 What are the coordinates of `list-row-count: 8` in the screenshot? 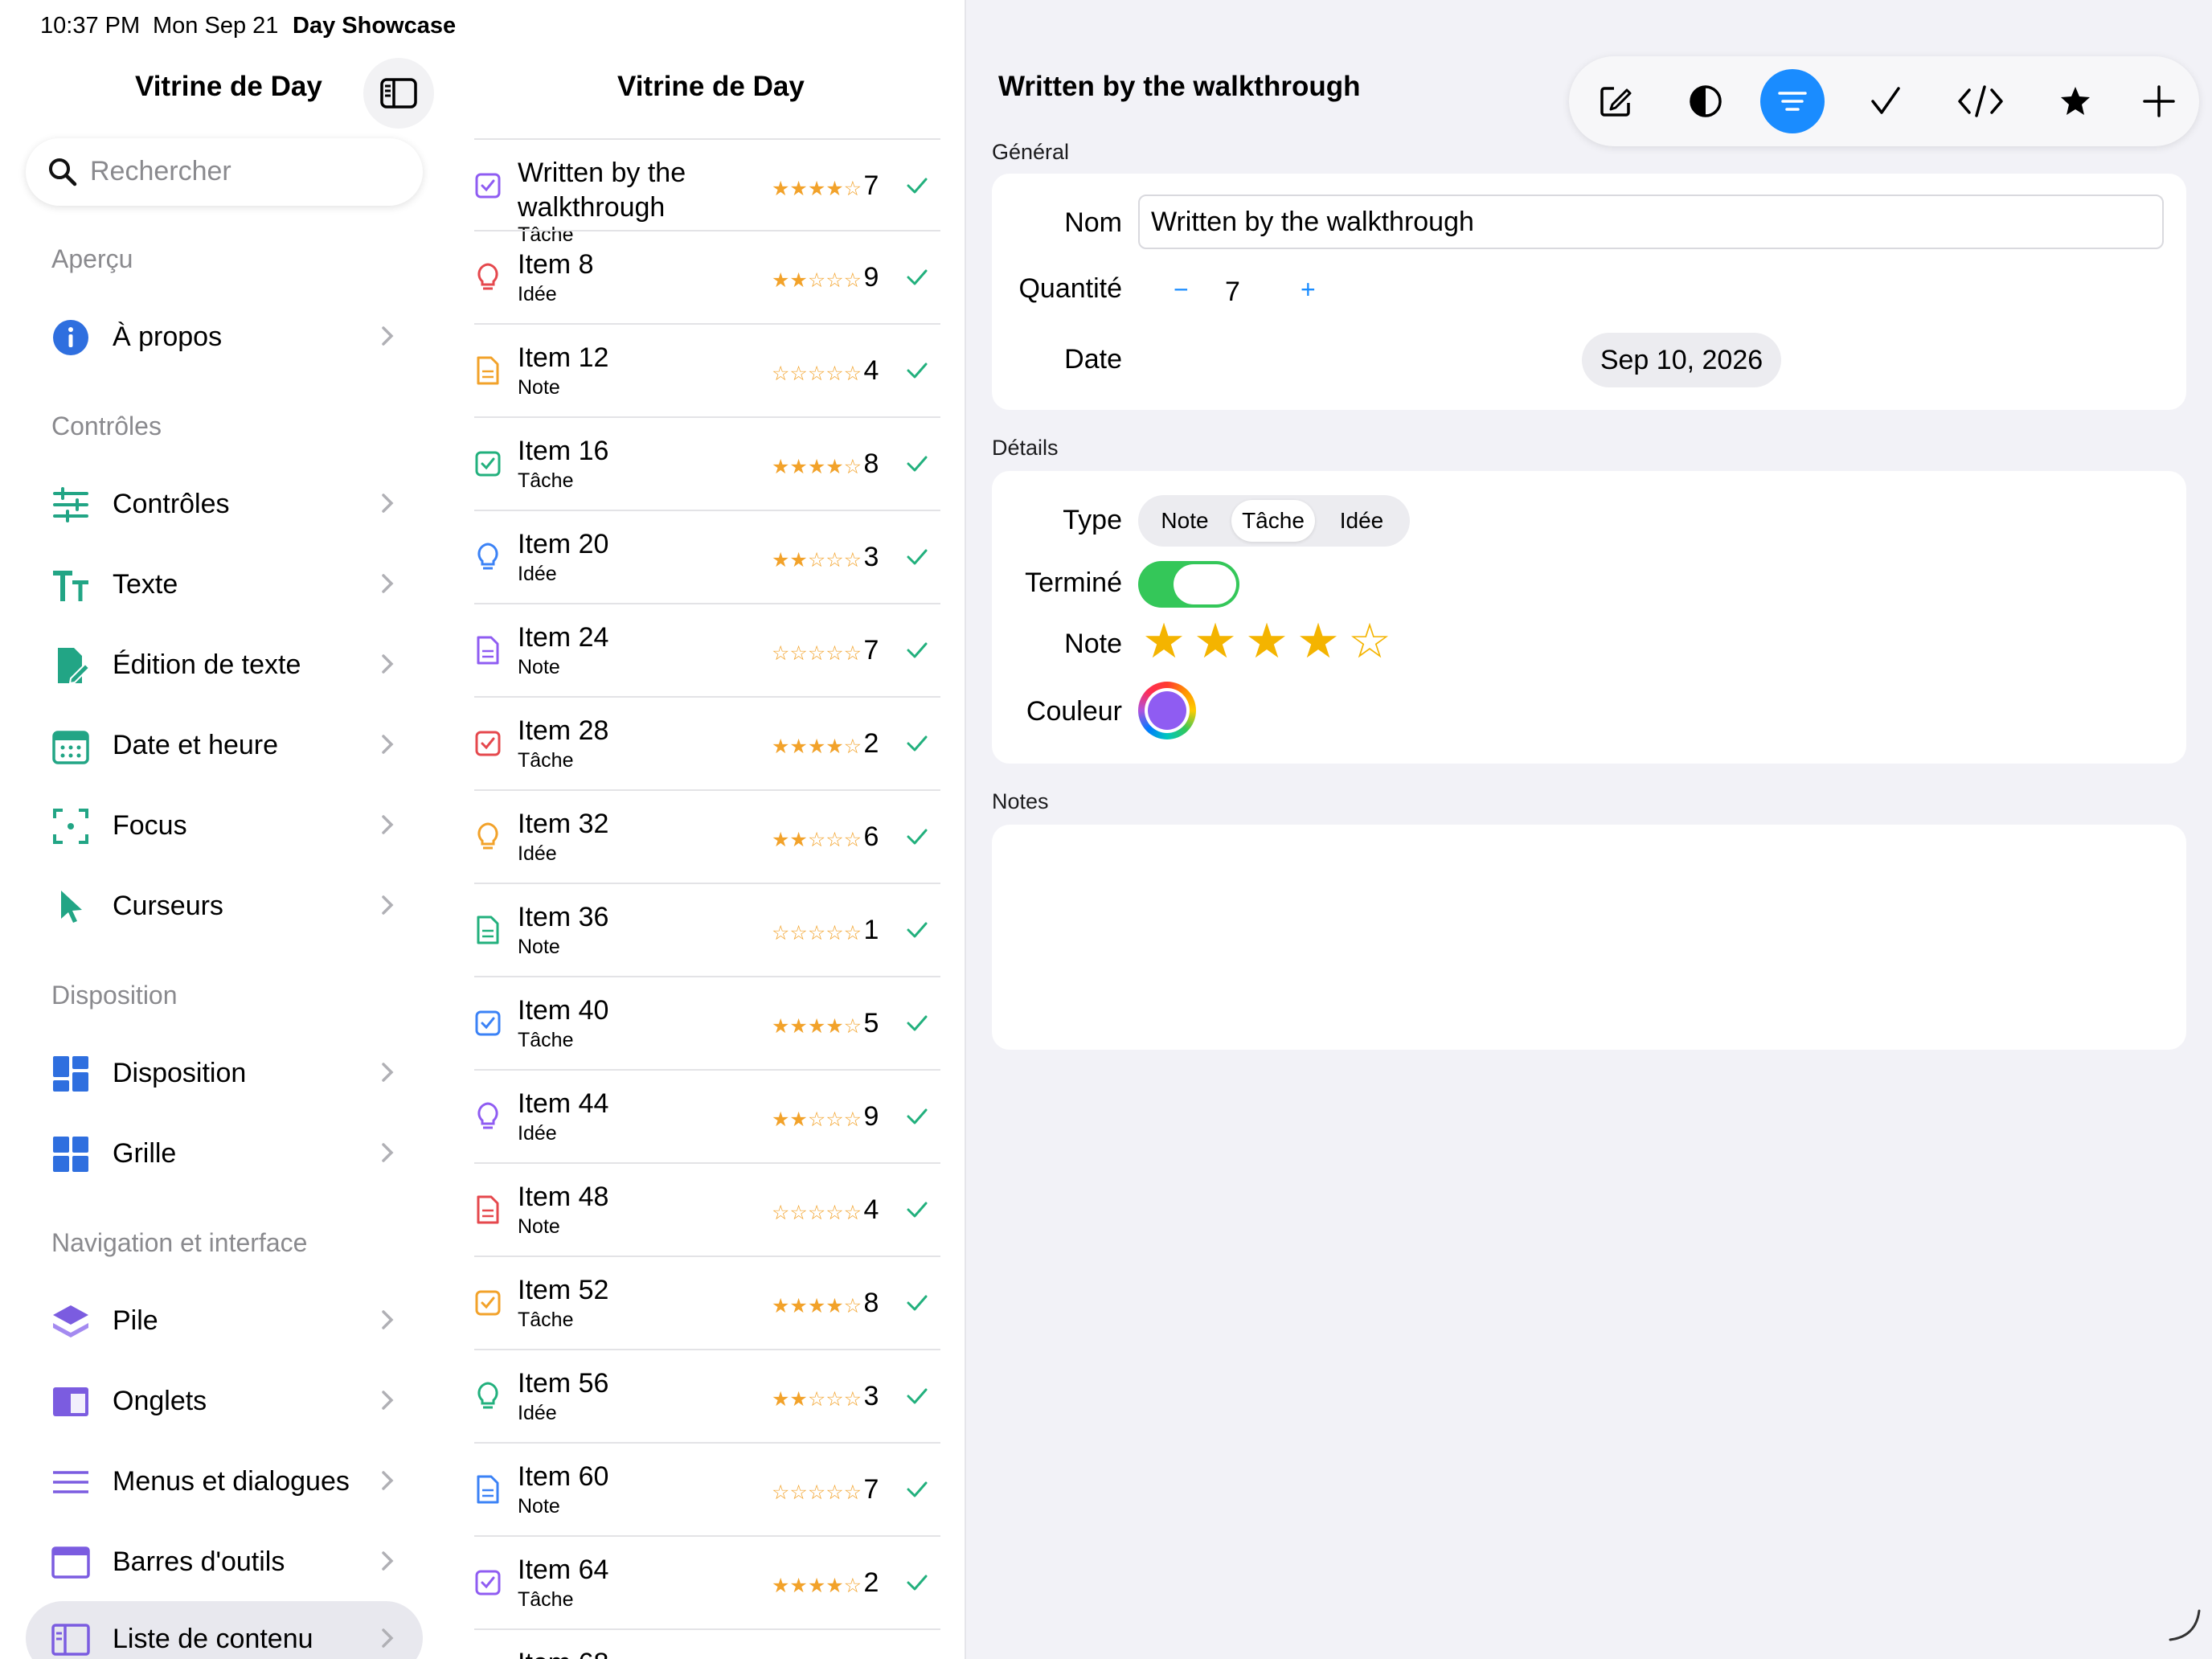 It's located at (871, 464).